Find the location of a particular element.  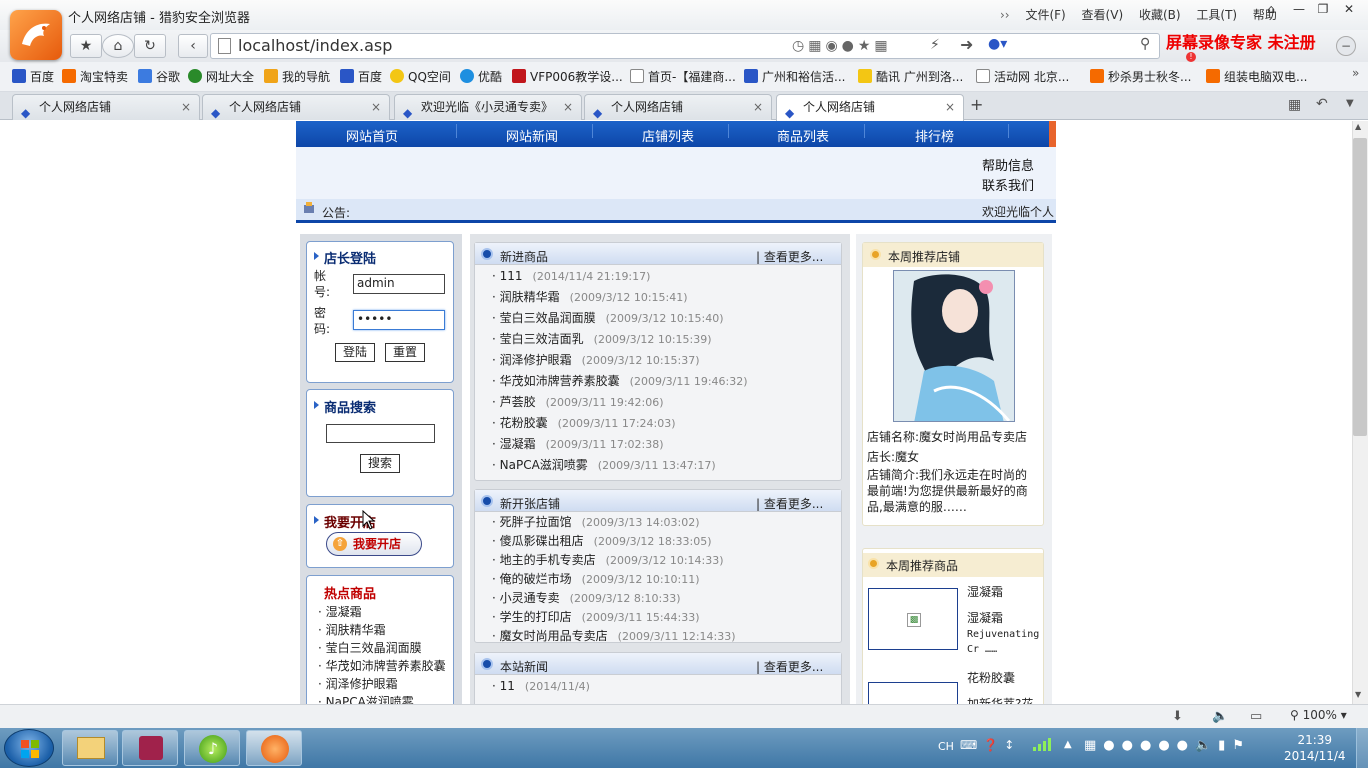

windows-start-icon is located at coordinates (29, 748).